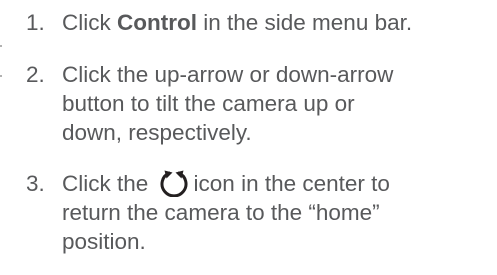 This screenshot has height=275, width=497. Describe the element at coordinates (35, 22) in the screenshot. I see `step-1-number: 1.` at that location.